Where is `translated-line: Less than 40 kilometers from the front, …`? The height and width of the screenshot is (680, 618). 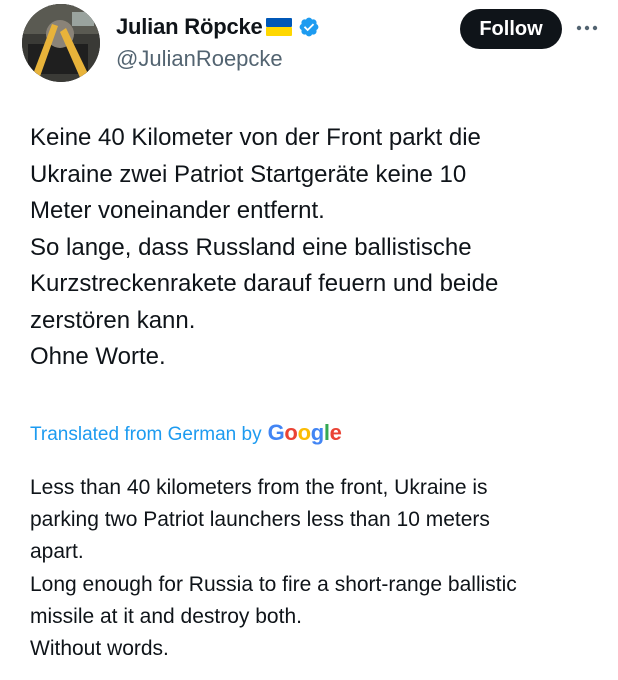 translated-line: Less than 40 kilometers from the front, … is located at coordinates (259, 487).